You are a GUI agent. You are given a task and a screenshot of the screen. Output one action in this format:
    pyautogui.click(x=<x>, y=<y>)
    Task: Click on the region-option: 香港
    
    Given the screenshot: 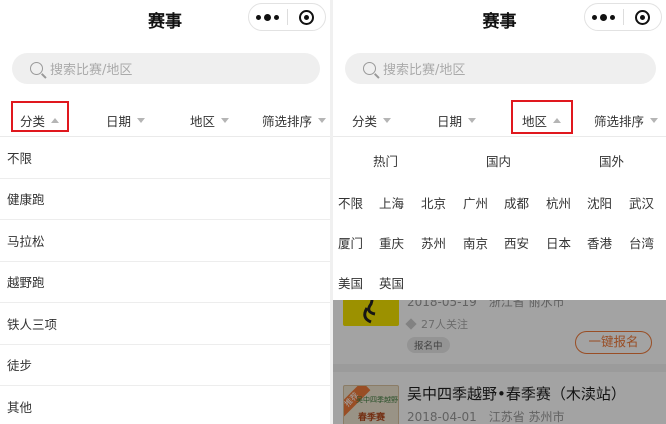 What is the action you would take?
    pyautogui.click(x=599, y=242)
    